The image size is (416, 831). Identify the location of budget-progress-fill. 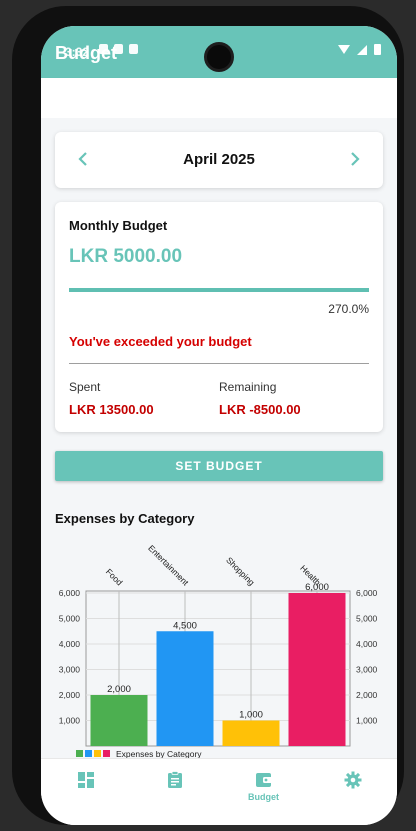
(219, 290).